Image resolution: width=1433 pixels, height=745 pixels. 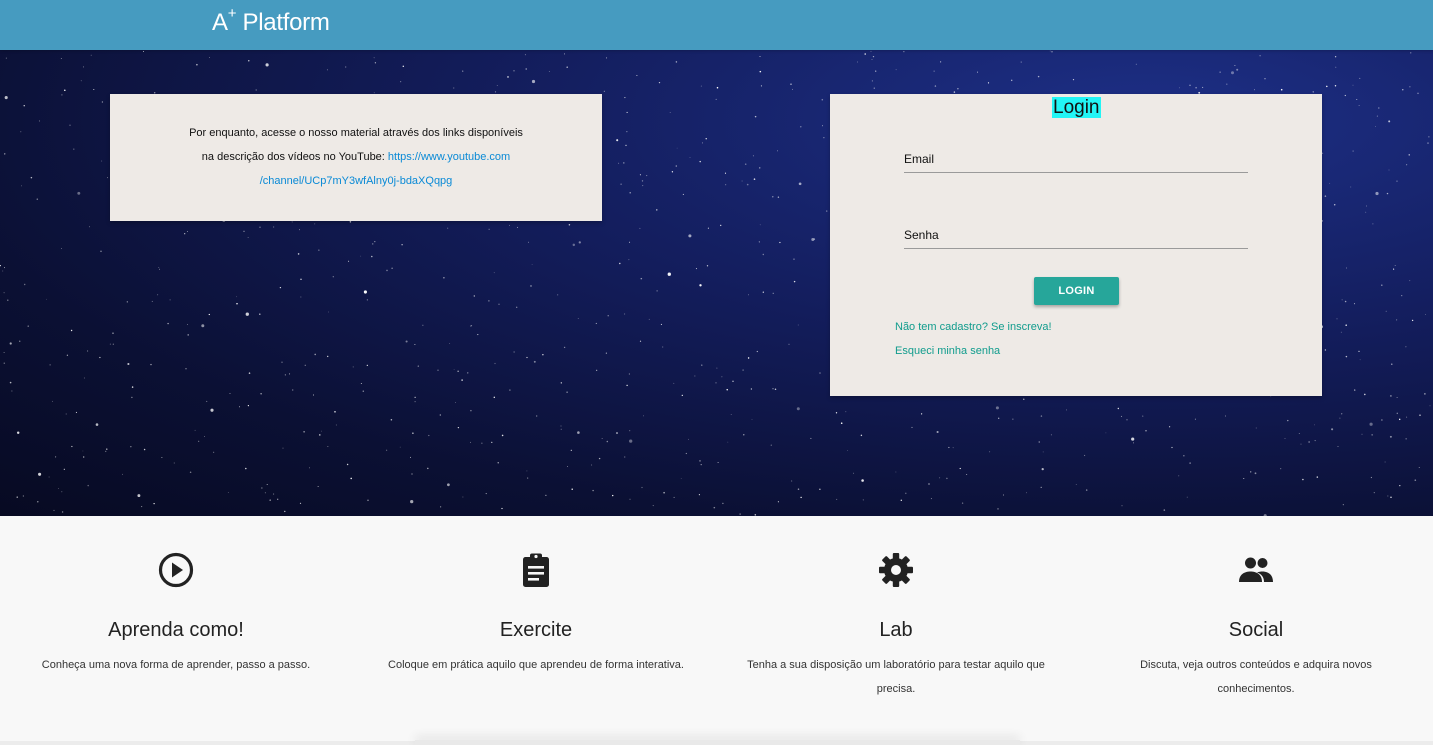 I want to click on password-field: Senha, so click(x=1076, y=236).